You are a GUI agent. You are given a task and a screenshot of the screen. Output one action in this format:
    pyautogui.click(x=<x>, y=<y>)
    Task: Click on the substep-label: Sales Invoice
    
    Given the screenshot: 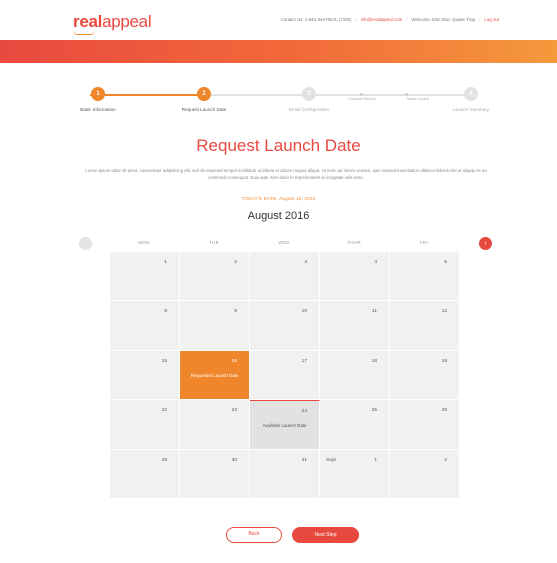 What is the action you would take?
    pyautogui.click(x=418, y=99)
    